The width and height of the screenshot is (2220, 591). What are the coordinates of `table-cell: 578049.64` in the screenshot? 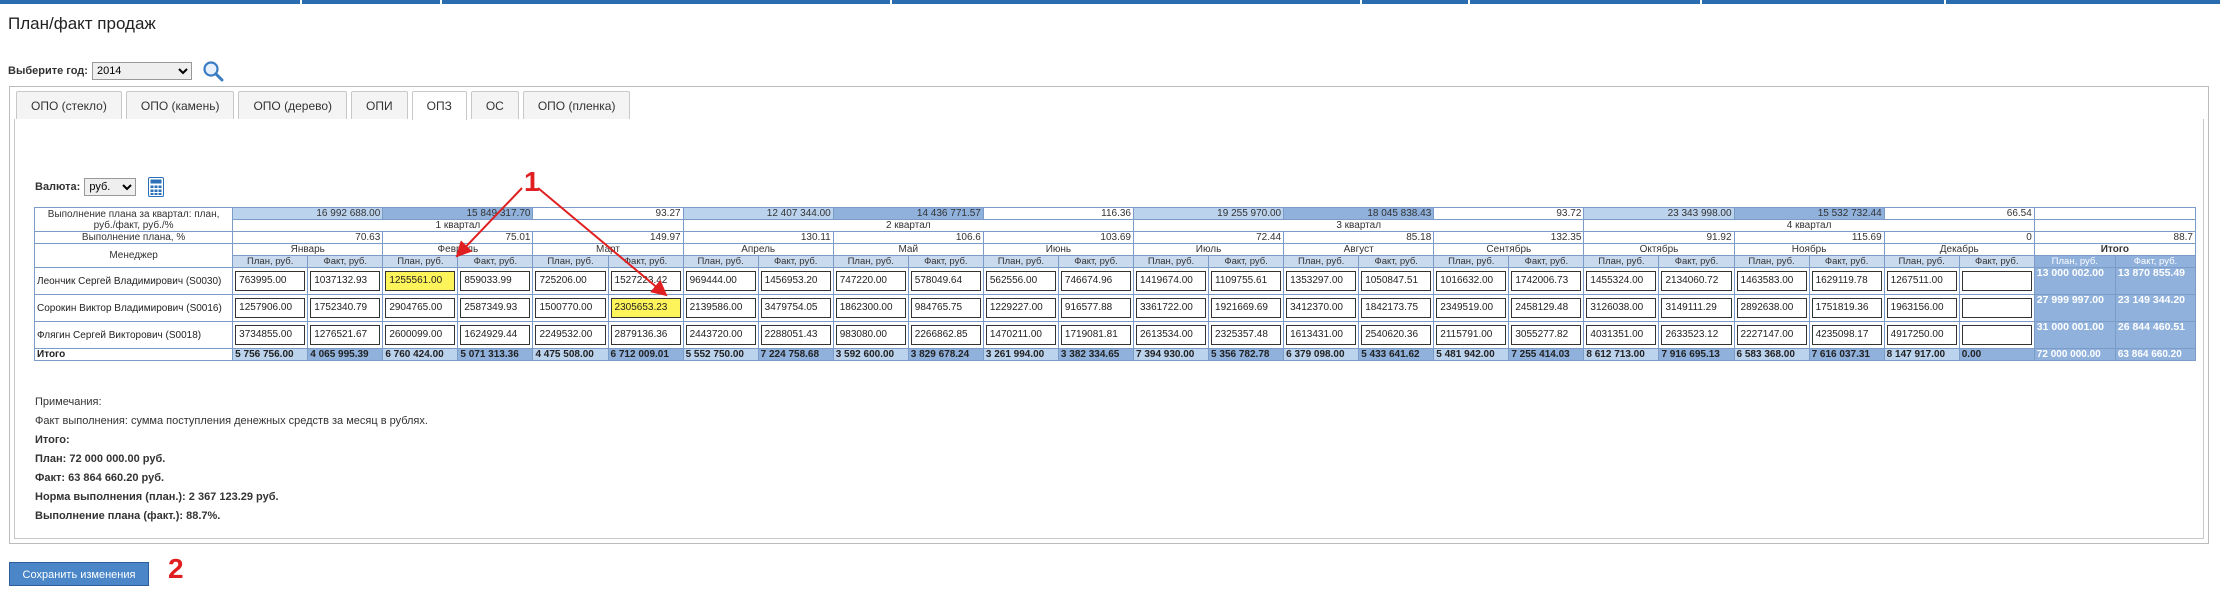 It's located at (945, 281).